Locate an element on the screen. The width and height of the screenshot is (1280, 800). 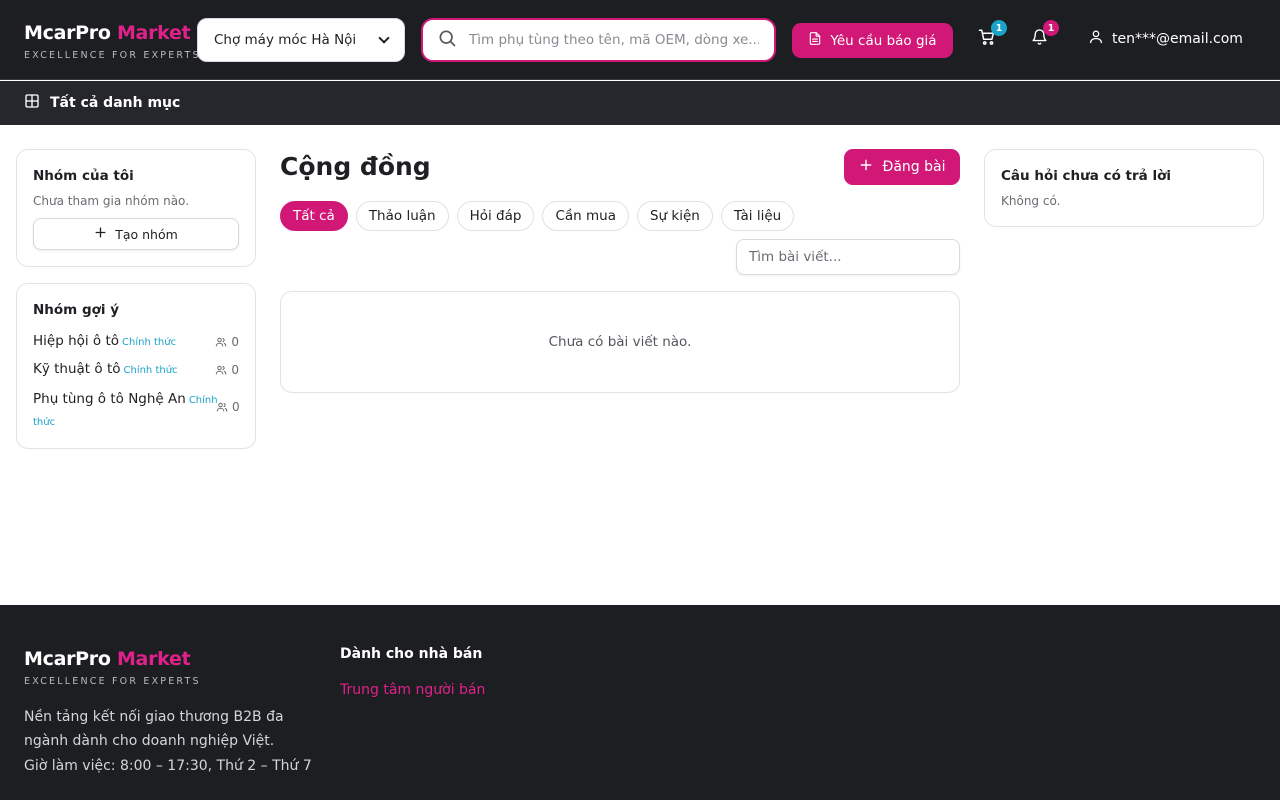
posts-empty-state: Chưa có bài viết nào. is located at coordinates (620, 342).